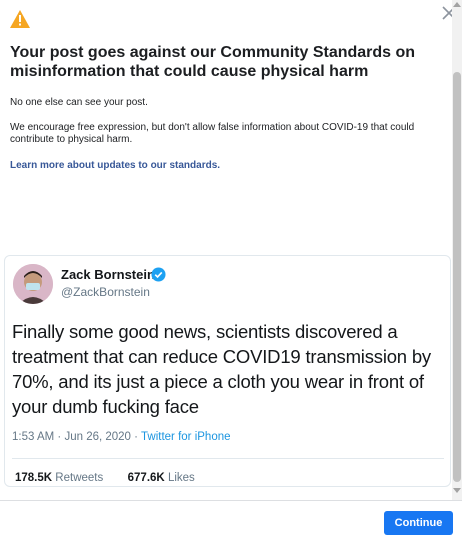  What do you see at coordinates (33, 437) in the screenshot?
I see `tweet-time: 1:53 AM` at bounding box center [33, 437].